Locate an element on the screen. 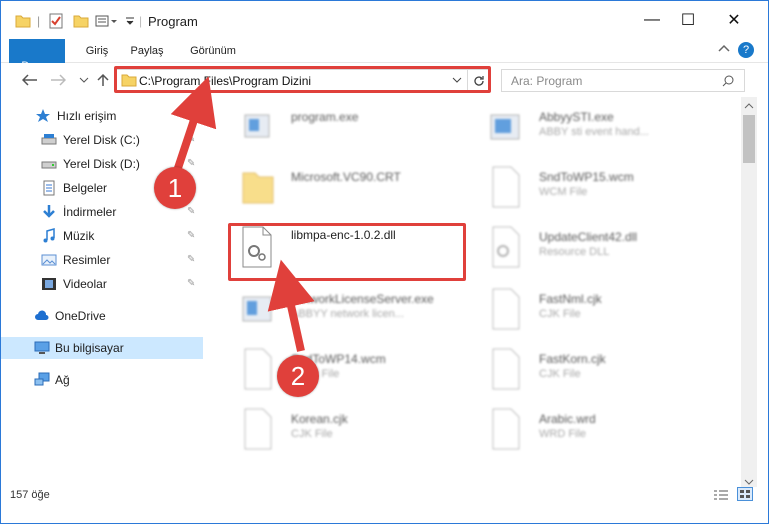  step-marker-1: 1 is located at coordinates (175, 188).